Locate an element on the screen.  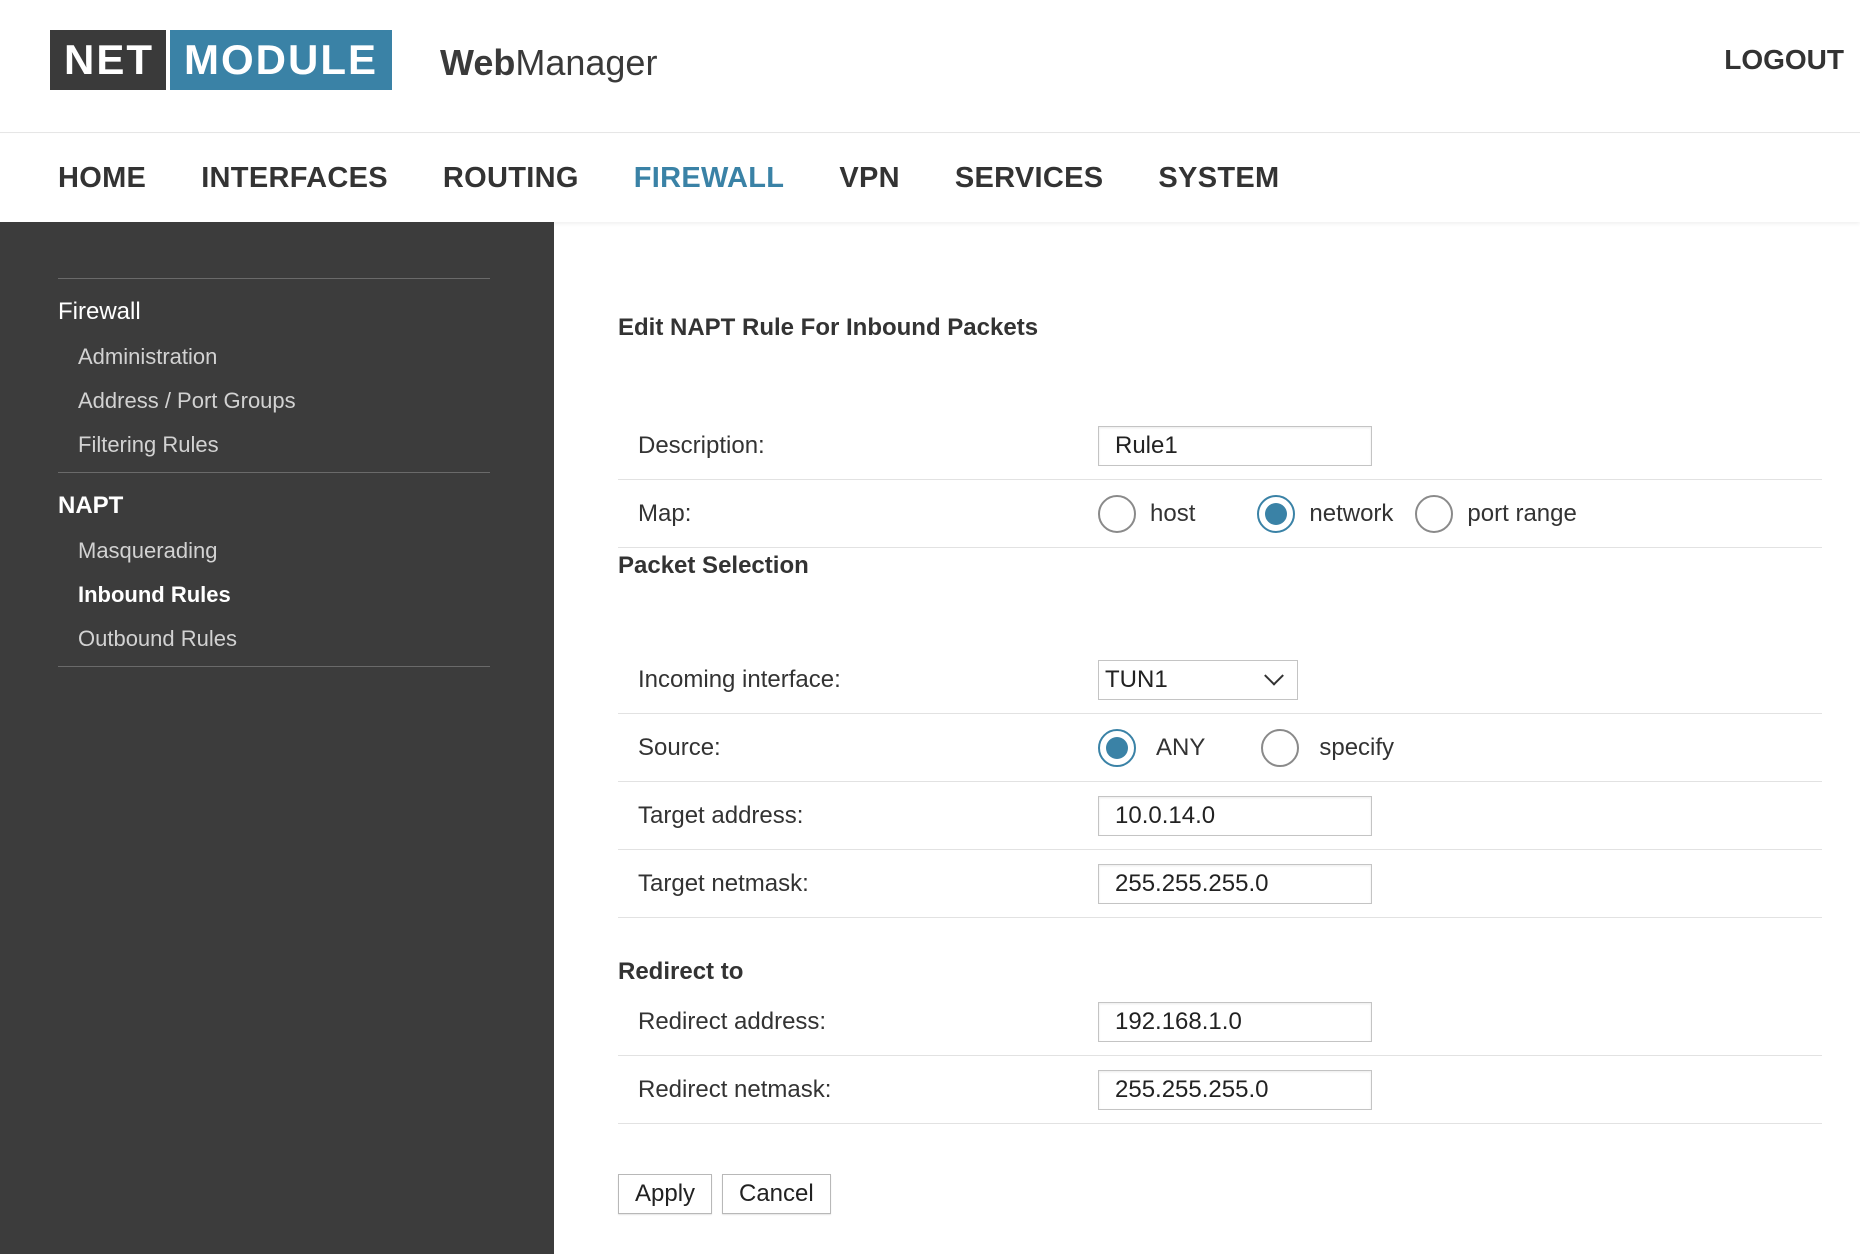
map-network-radio-button is located at coordinates (1276, 513).